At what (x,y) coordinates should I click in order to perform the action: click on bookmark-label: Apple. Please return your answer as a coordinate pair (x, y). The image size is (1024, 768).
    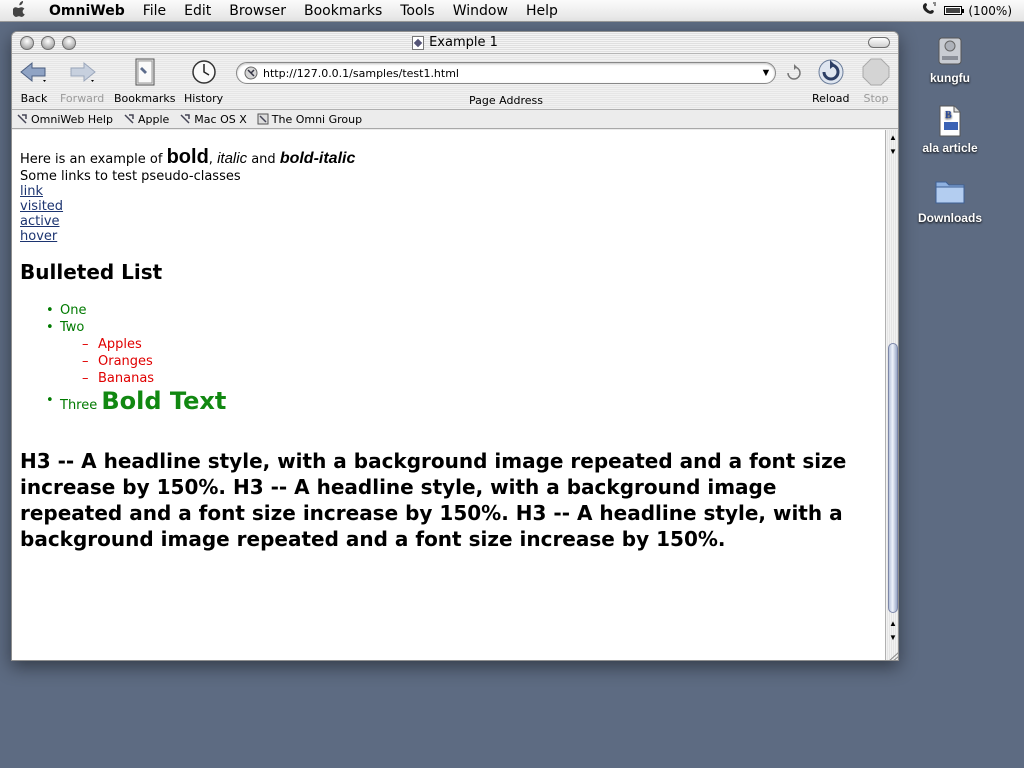
    Looking at the image, I should click on (153, 119).